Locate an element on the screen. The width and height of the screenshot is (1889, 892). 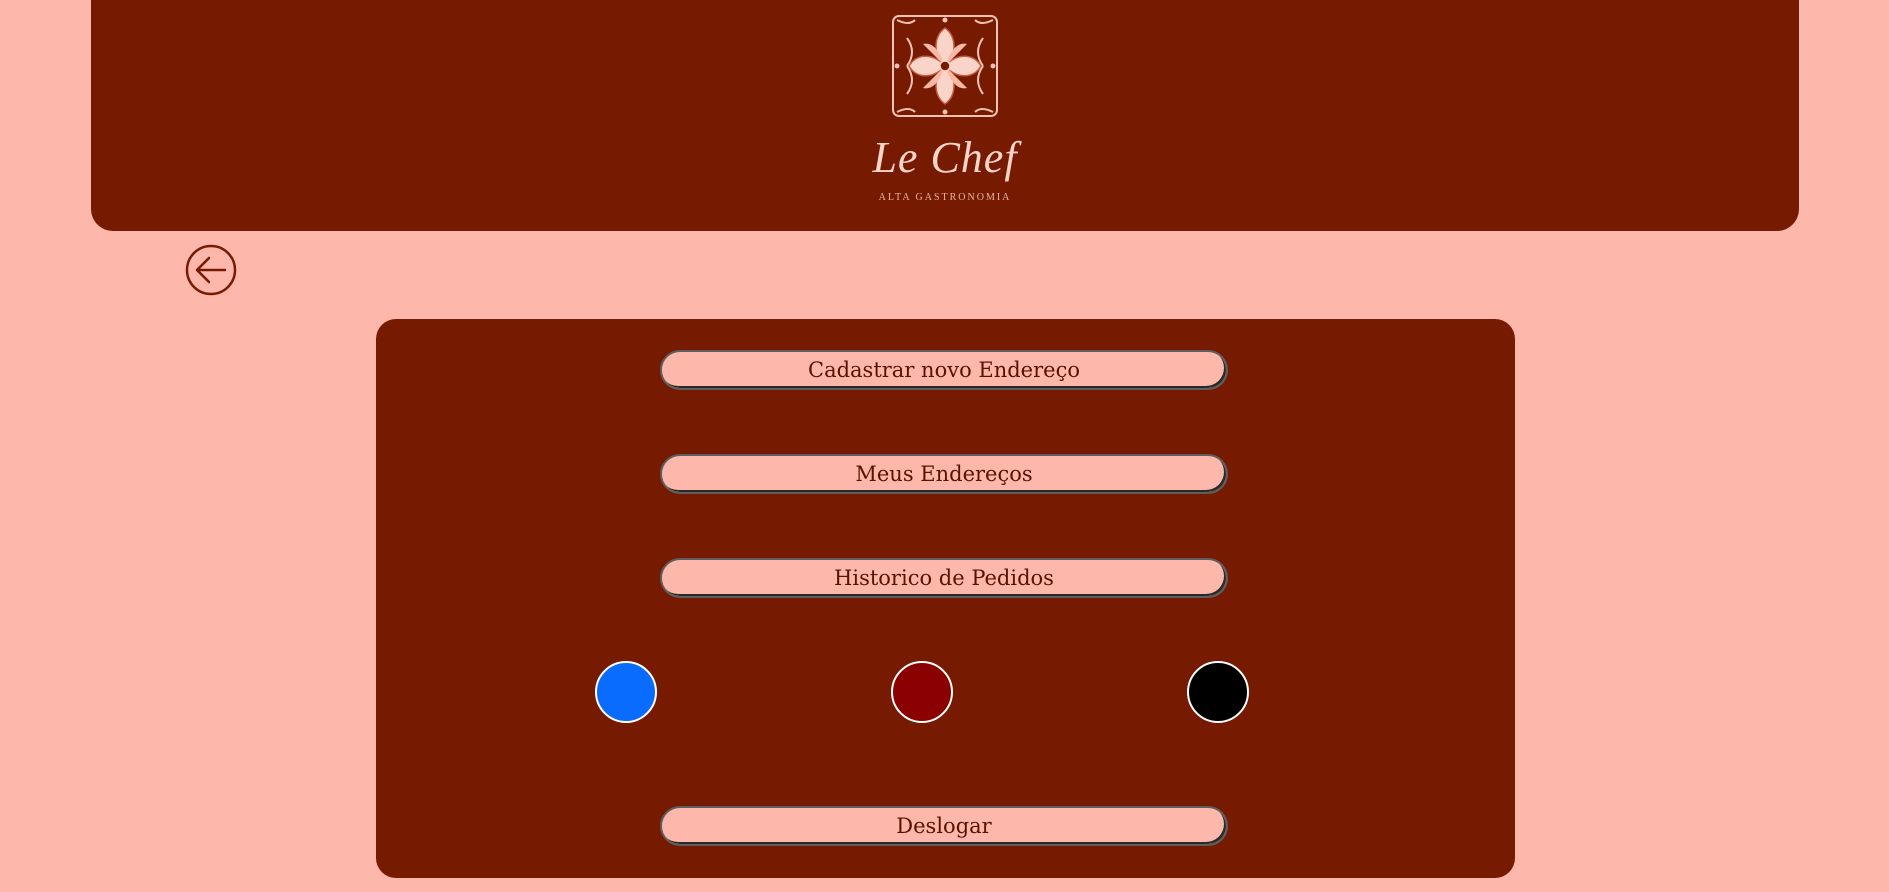
arrow-left-circle-icon is located at coordinates (211, 270).